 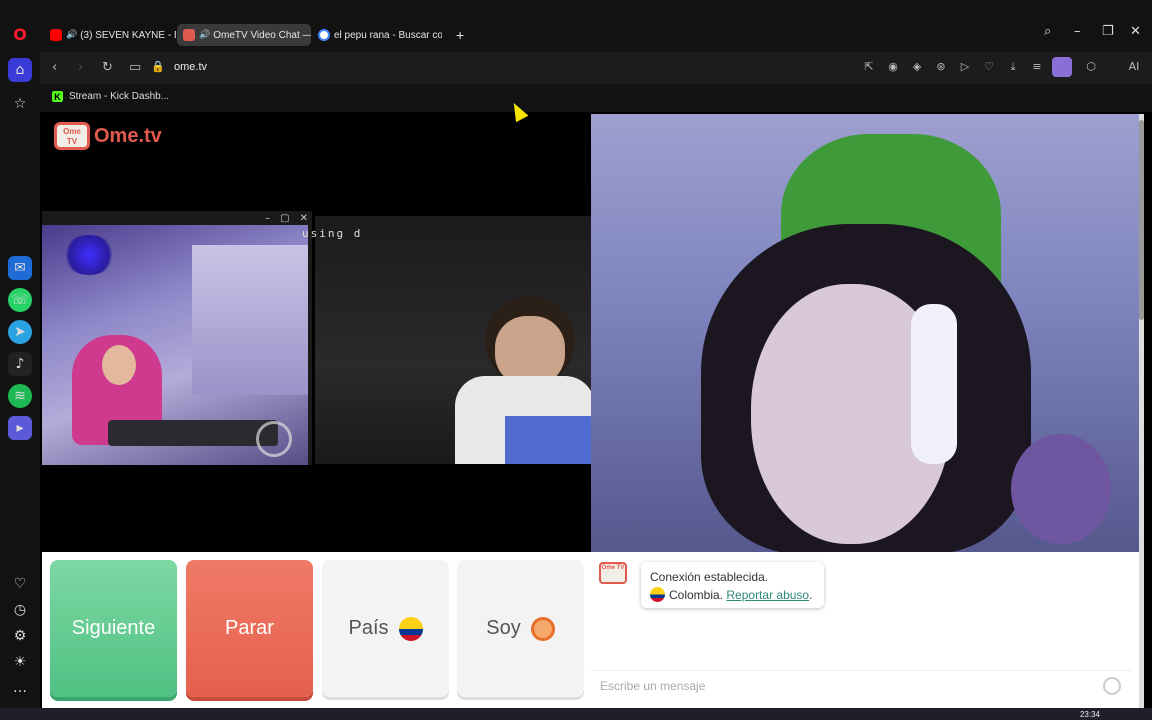 What do you see at coordinates (20, 332) in the screenshot?
I see `telegram-icon: ➤` at bounding box center [20, 332].